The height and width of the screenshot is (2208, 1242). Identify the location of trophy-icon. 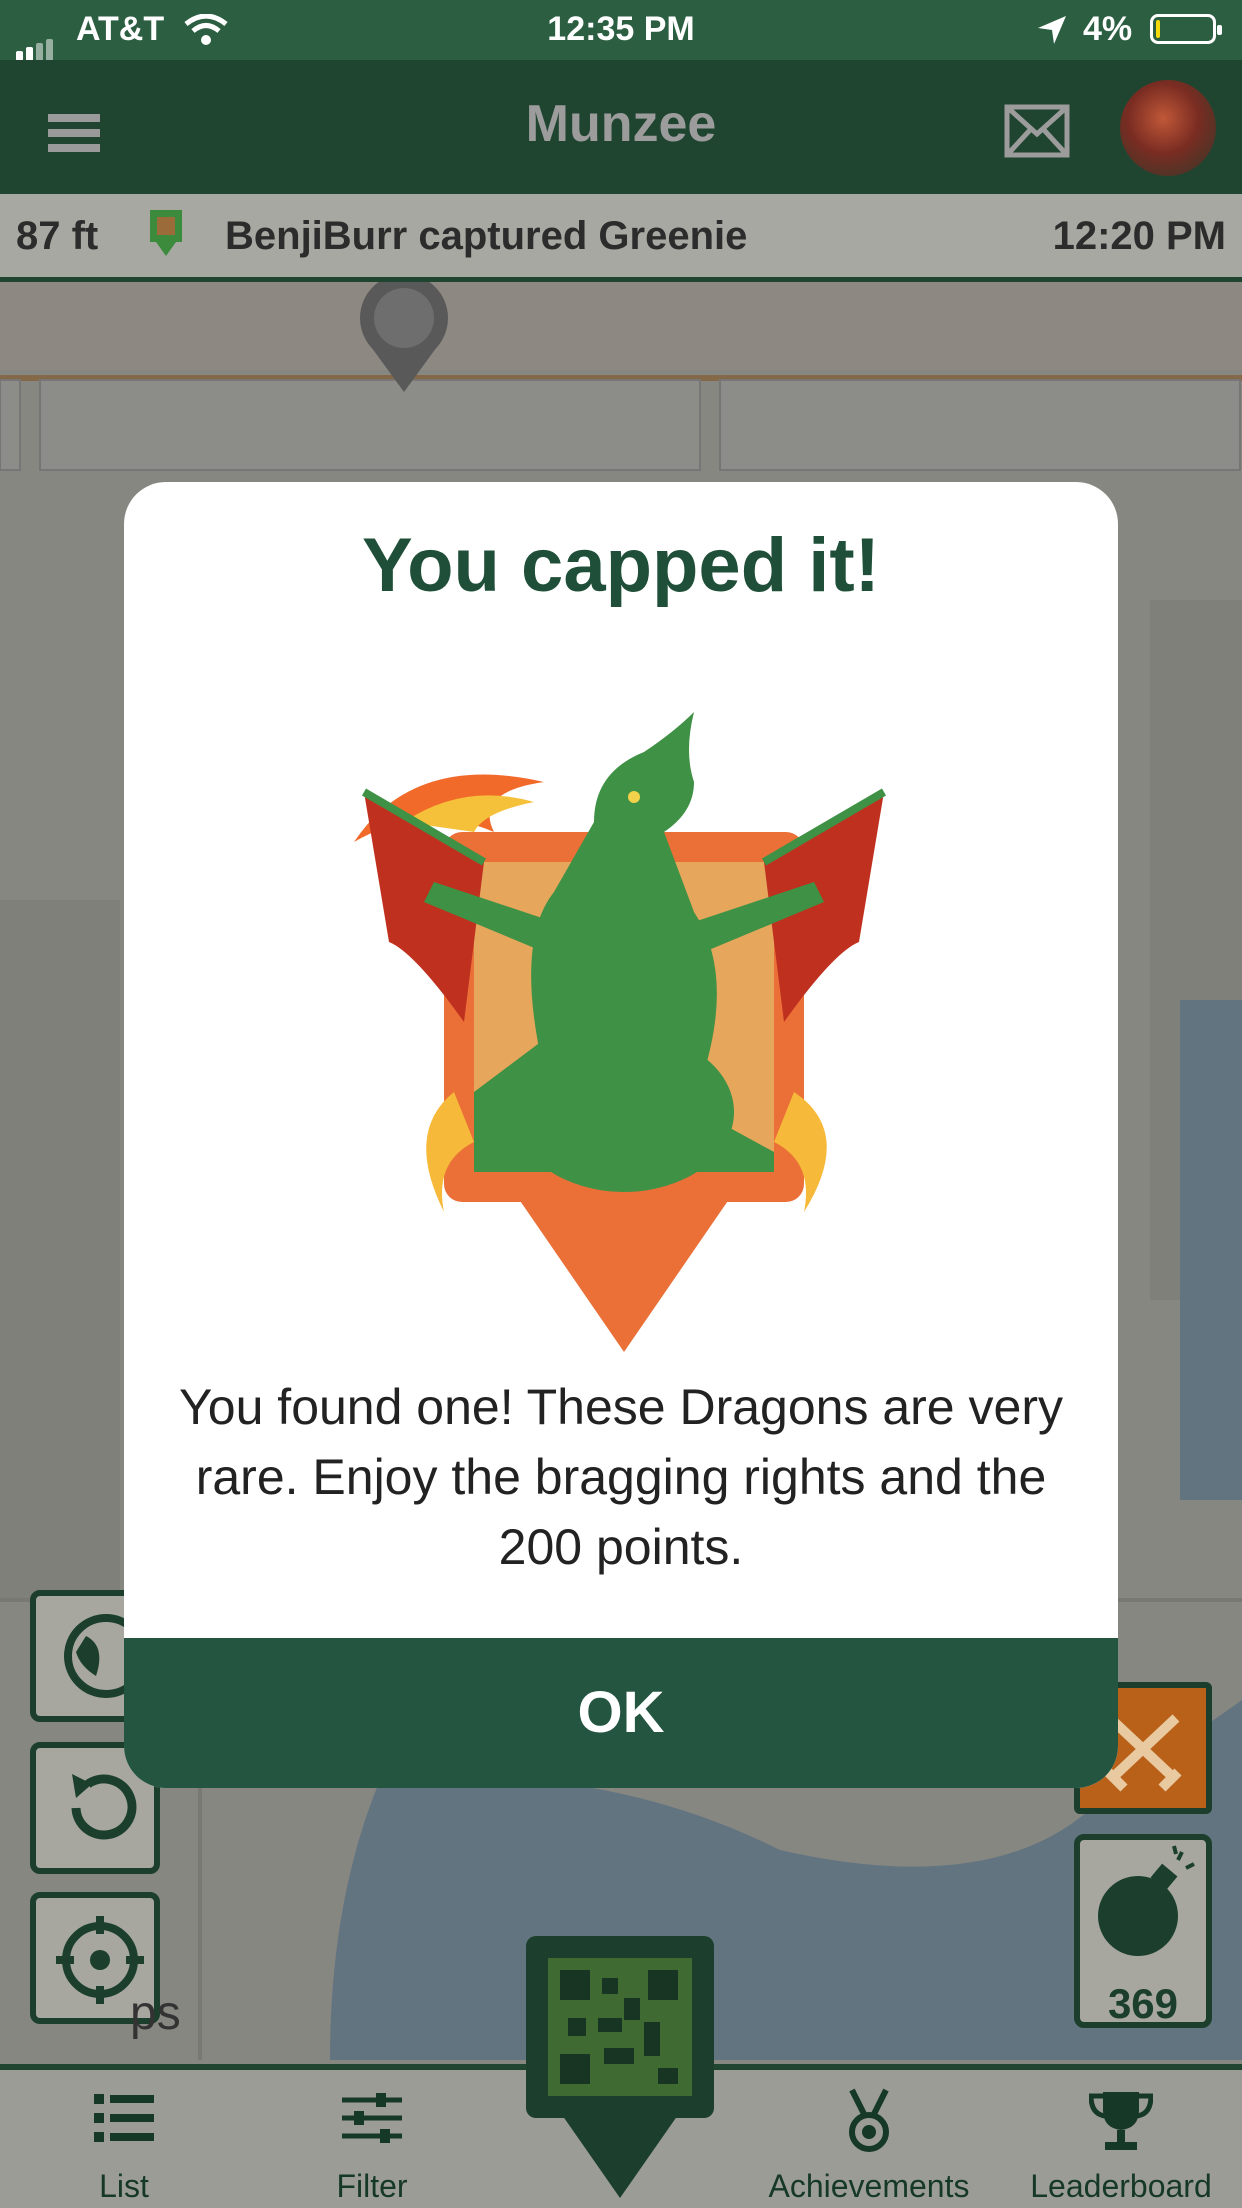
(1121, 2121).